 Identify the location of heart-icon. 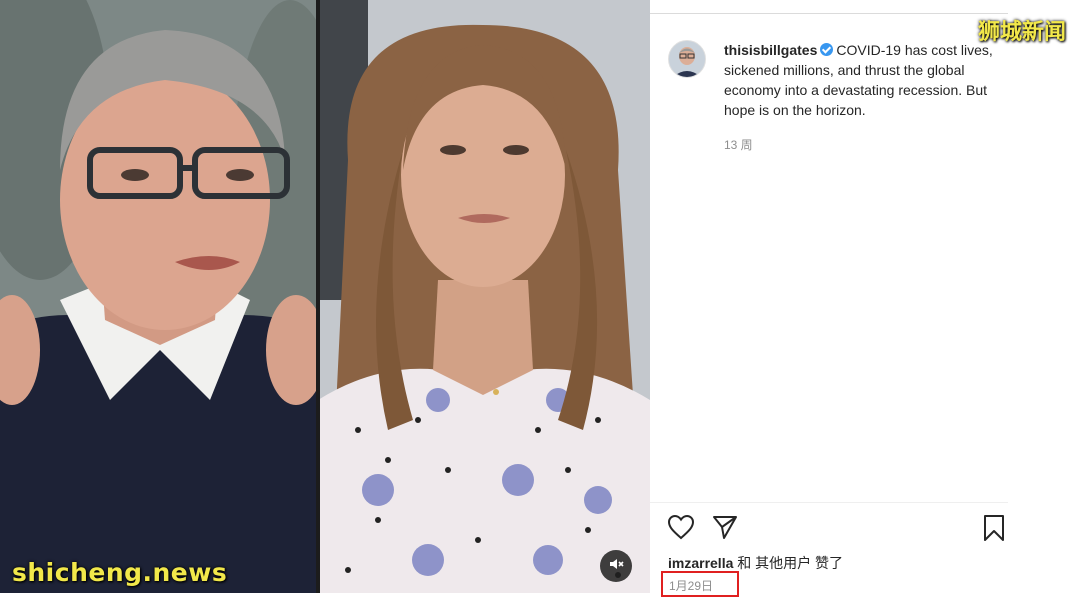
(681, 529).